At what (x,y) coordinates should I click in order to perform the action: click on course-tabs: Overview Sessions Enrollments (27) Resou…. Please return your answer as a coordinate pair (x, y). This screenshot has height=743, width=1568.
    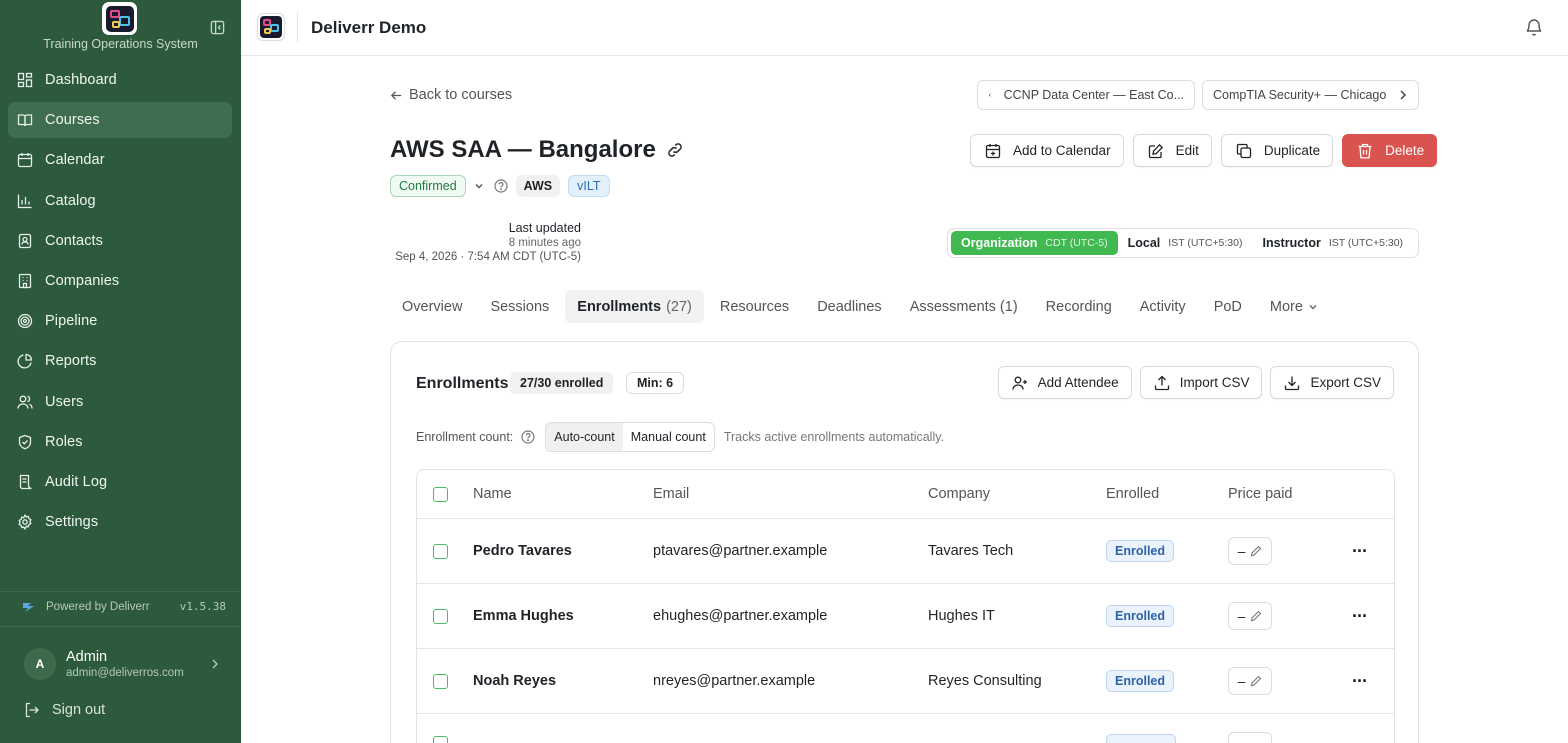
    Looking at the image, I should click on (862, 306).